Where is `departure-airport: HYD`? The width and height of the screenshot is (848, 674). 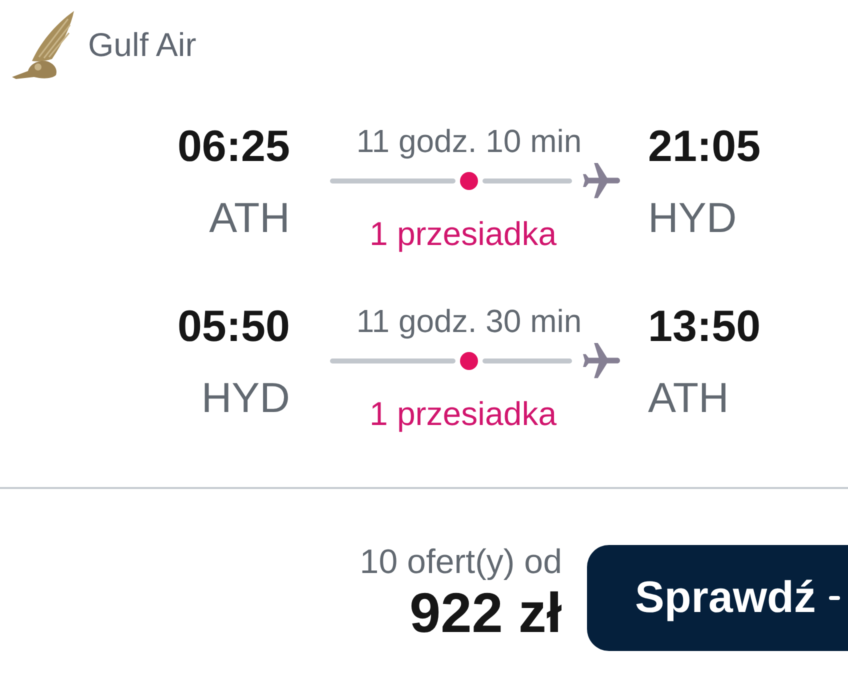
departure-airport: HYD is located at coordinates (245, 398).